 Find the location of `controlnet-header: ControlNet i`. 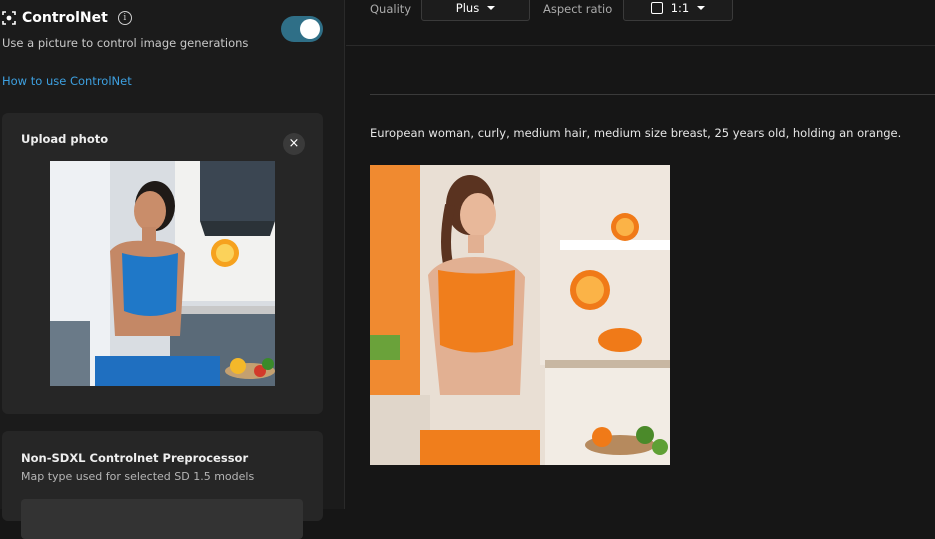

controlnet-header: ControlNet i is located at coordinates (67, 18).